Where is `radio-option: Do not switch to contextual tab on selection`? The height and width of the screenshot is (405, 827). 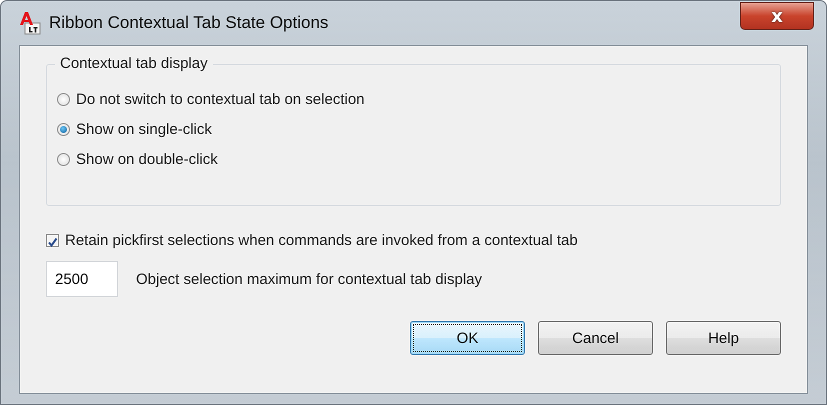
radio-option: Do not switch to contextual tab on selection is located at coordinates (413, 99).